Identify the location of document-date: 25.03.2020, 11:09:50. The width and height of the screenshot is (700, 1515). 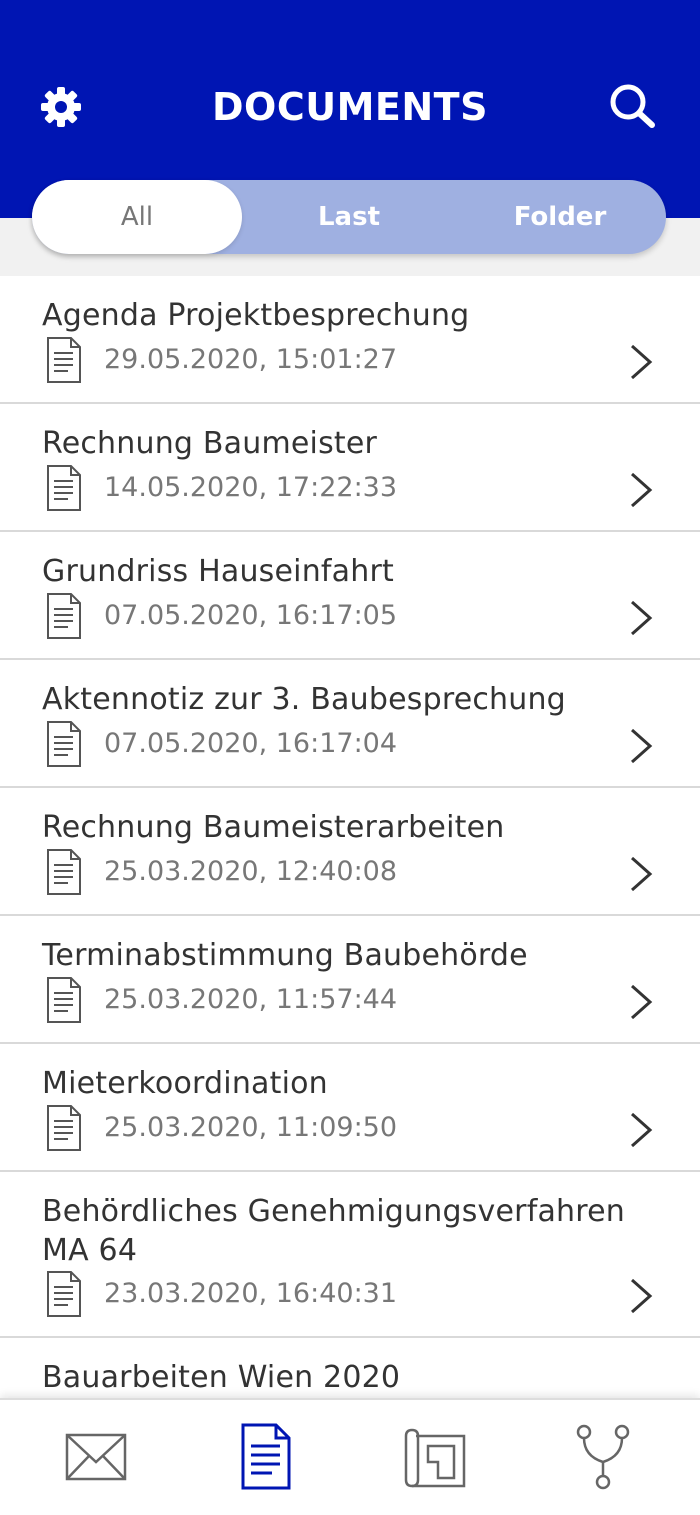
(251, 1127).